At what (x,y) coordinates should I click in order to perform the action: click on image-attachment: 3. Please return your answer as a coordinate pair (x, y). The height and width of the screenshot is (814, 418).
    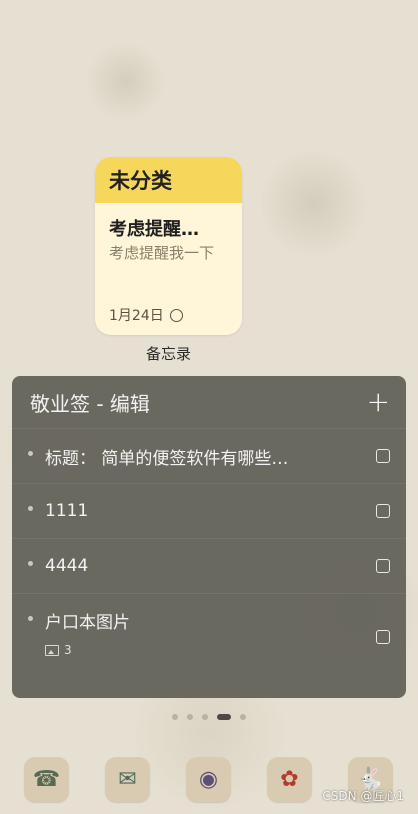
    Looking at the image, I should click on (217, 650).